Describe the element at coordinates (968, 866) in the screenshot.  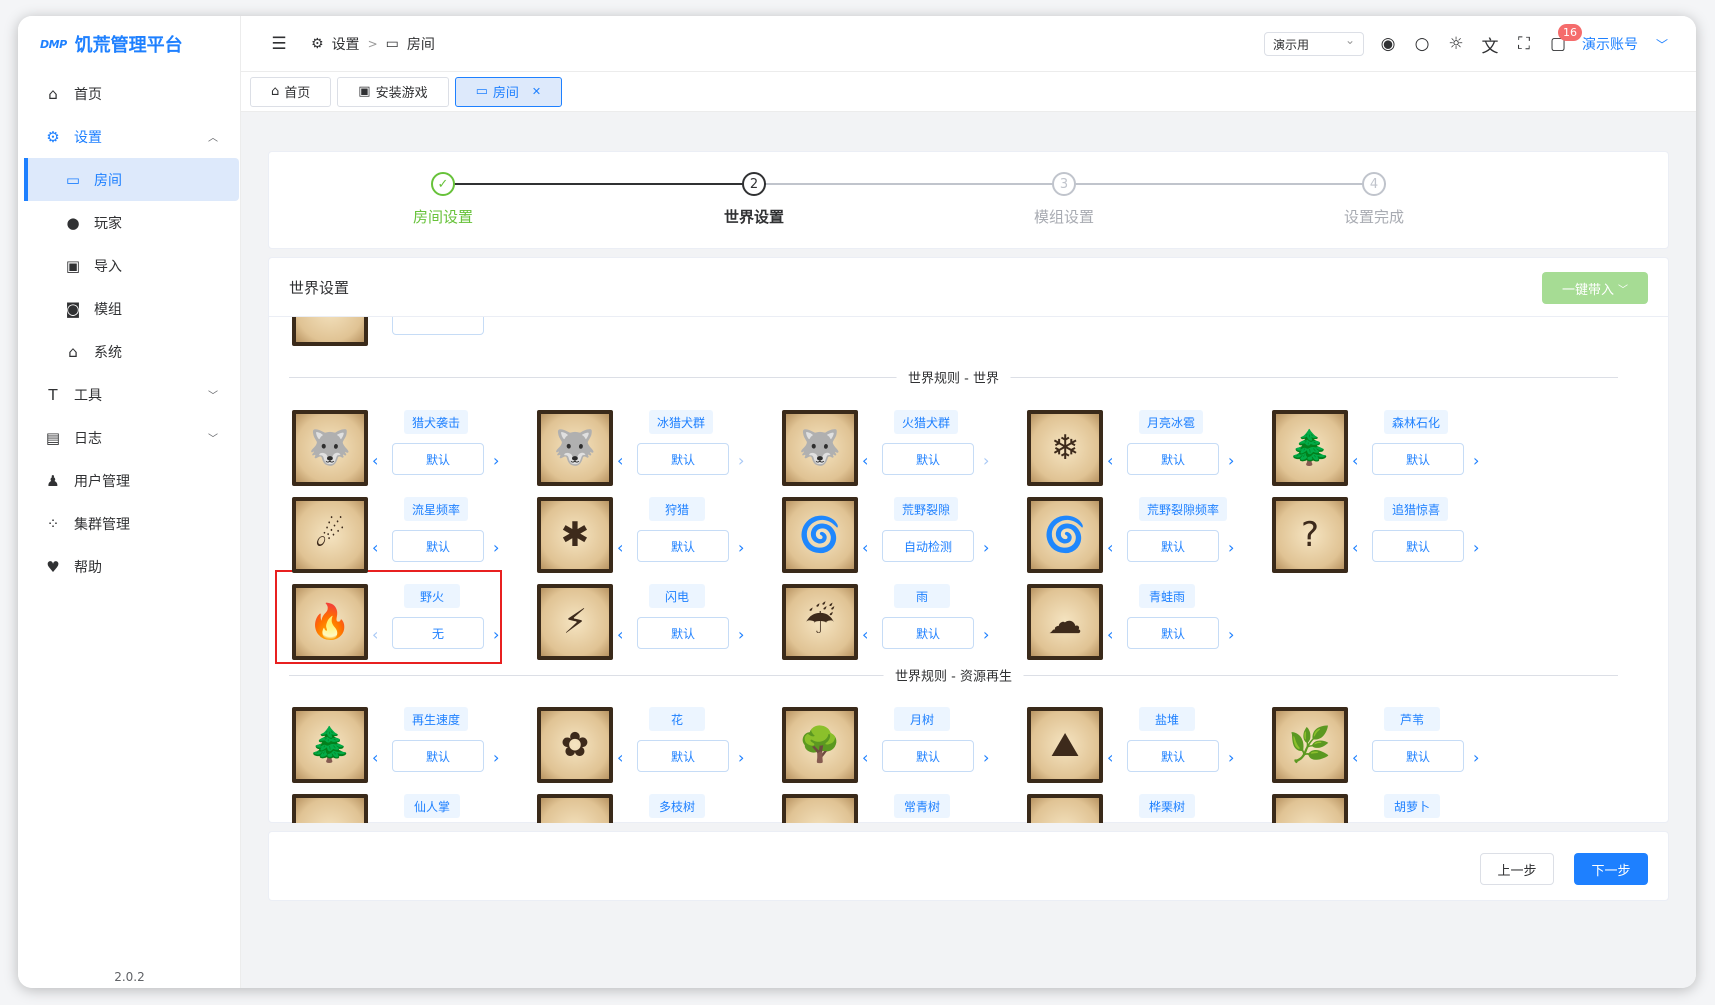
I see `footer-card: 上一步 下一步` at that location.